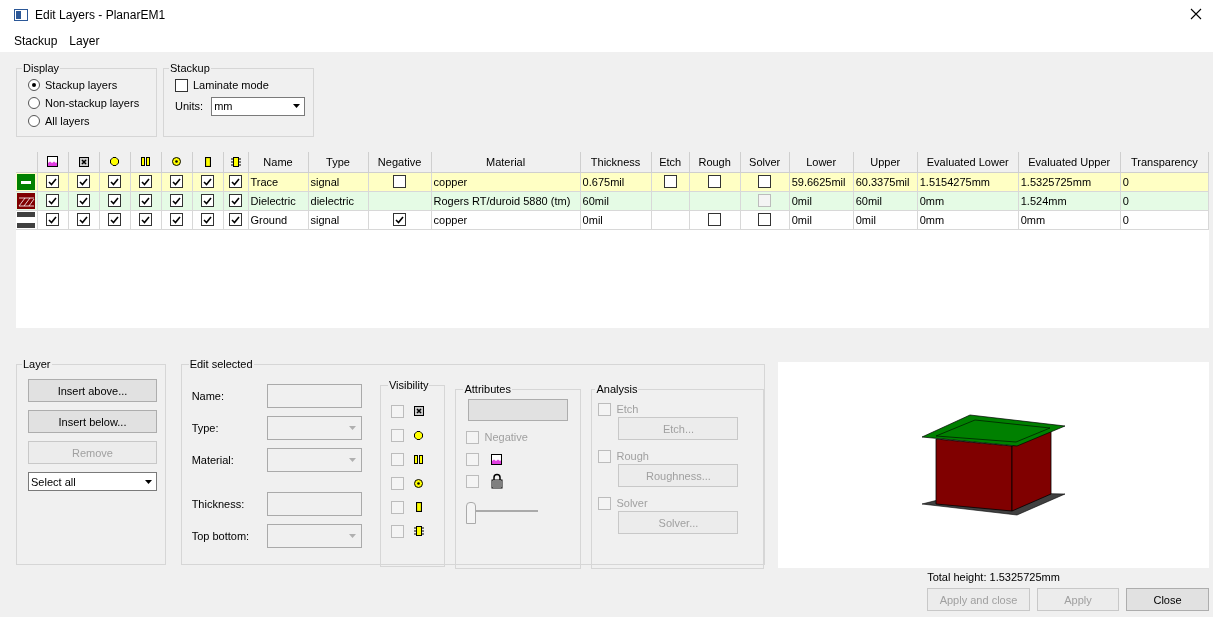  I want to click on column-header: Upper, so click(885, 162).